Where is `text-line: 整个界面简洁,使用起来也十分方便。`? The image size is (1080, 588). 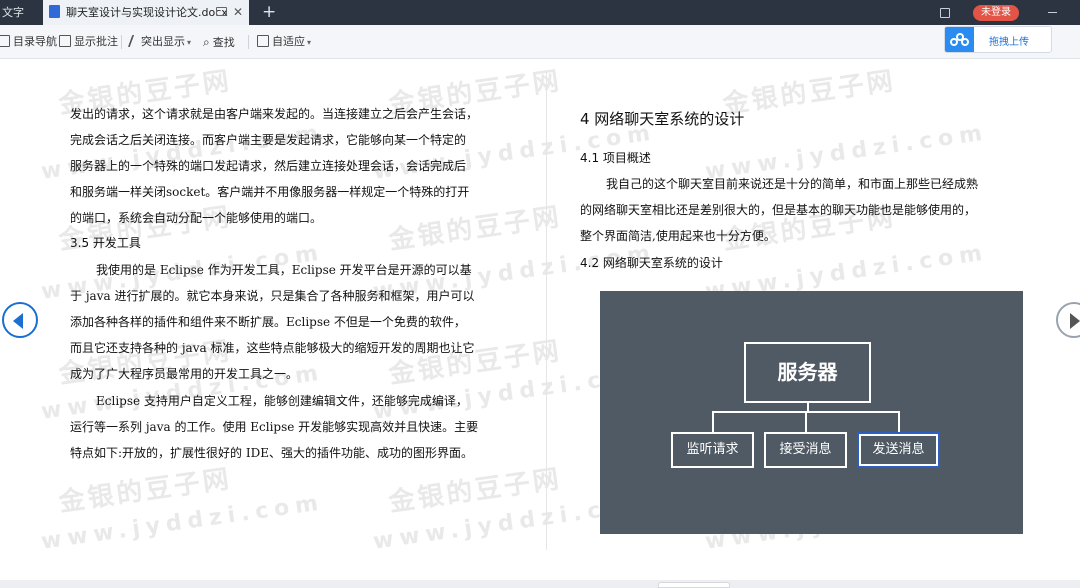
text-line: 整个界面简洁,使用起来也十分方便。 is located at coordinates (678, 236).